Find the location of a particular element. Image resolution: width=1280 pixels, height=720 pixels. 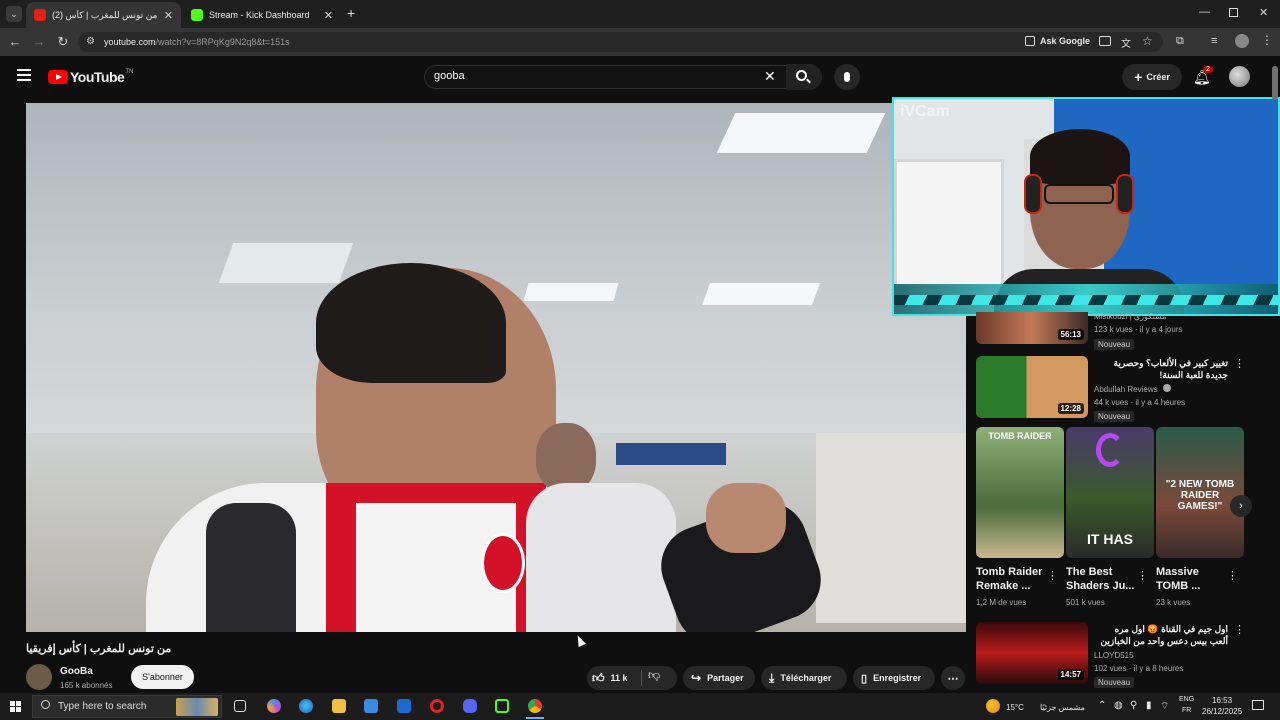

back-icon: ← is located at coordinates (15, 41).